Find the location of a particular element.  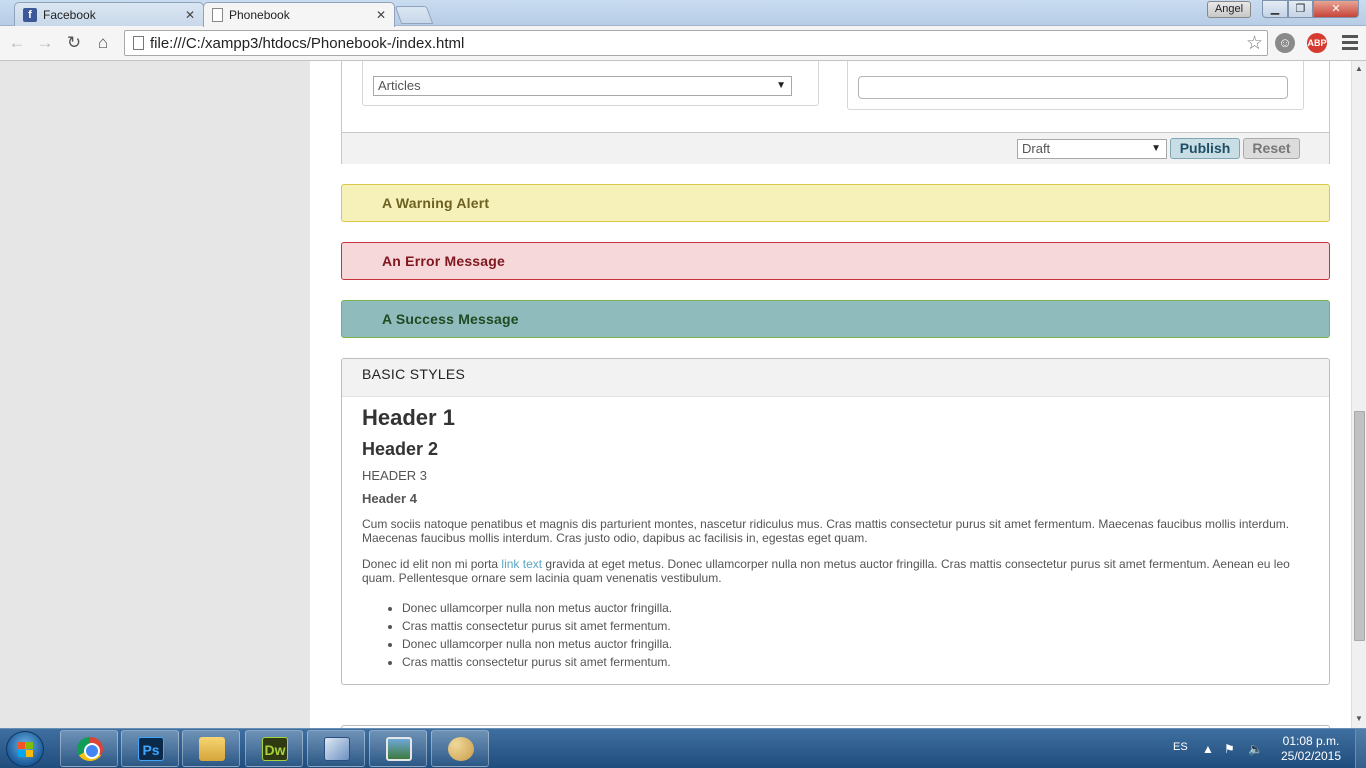

file-explorer-icon is located at coordinates (212, 749).